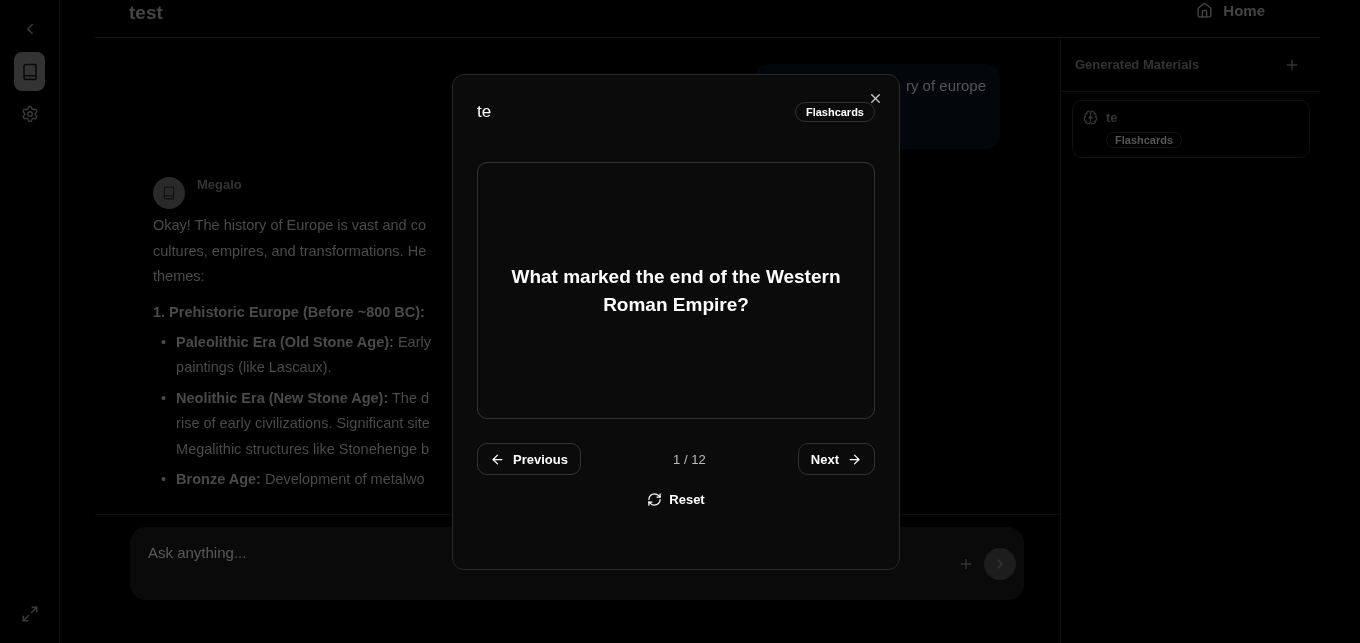 Image resolution: width=1360 pixels, height=643 pixels. I want to click on house-icon, so click(1205, 10).